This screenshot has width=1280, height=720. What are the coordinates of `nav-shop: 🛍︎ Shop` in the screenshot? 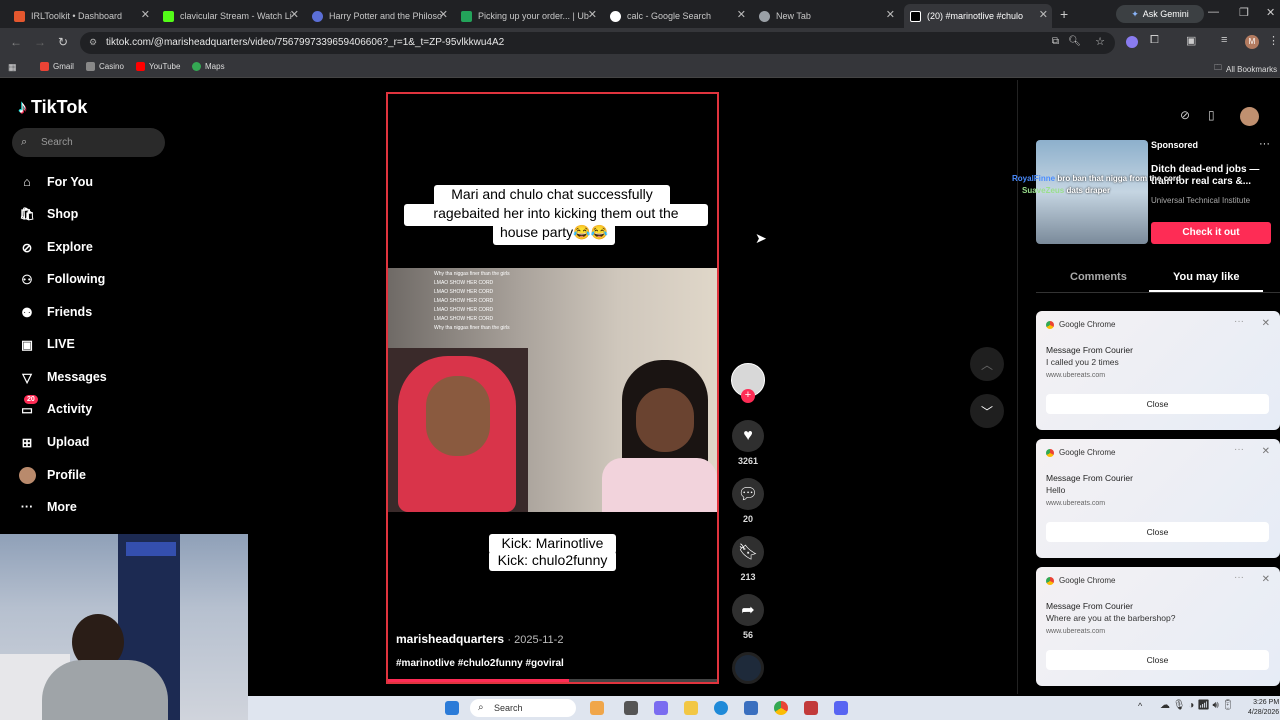 It's located at (48, 214).